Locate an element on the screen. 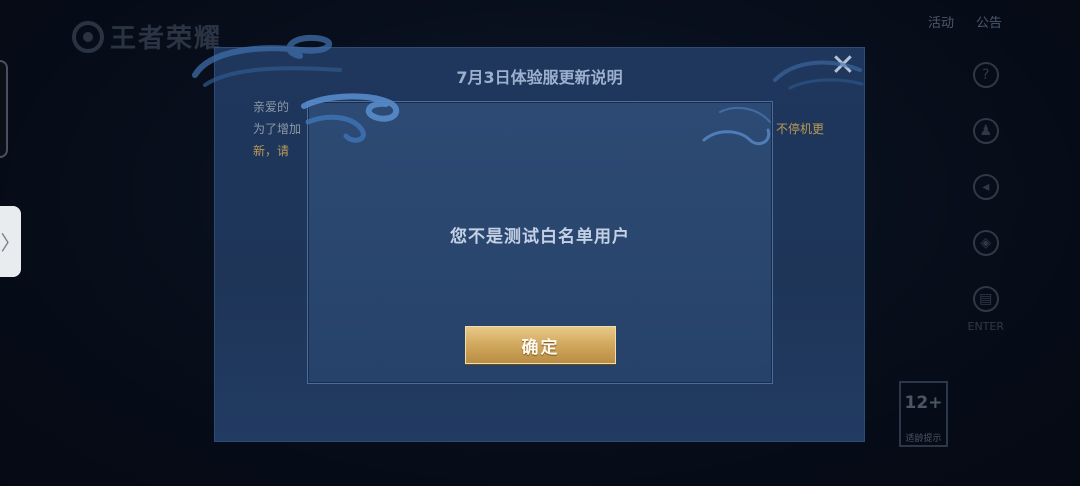 The width and height of the screenshot is (1080, 486). document-icon: ▤ is located at coordinates (985, 299).